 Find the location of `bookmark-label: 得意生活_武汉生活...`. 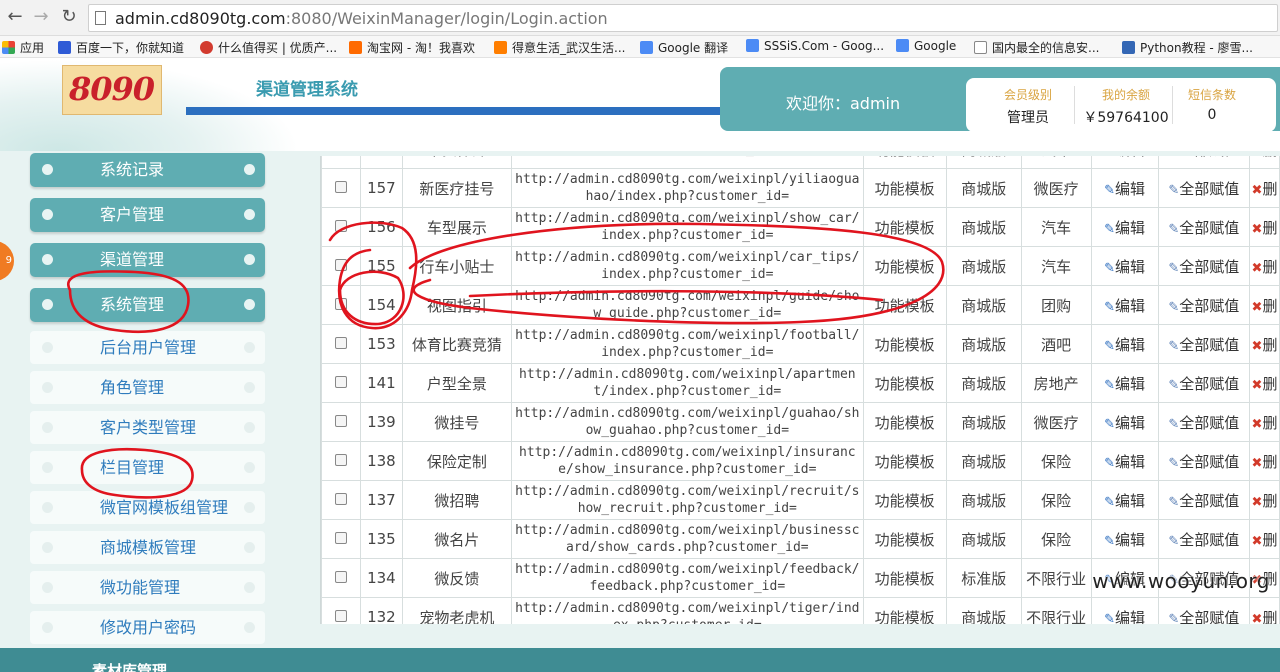

bookmark-label: 得意生活_武汉生活... is located at coordinates (569, 48).